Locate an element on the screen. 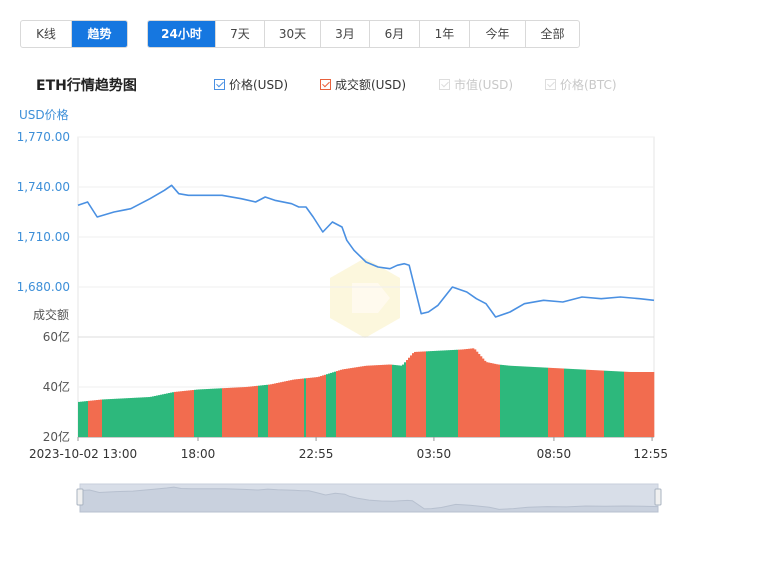 The image size is (780, 563). navigator-left-handle is located at coordinates (80, 497).